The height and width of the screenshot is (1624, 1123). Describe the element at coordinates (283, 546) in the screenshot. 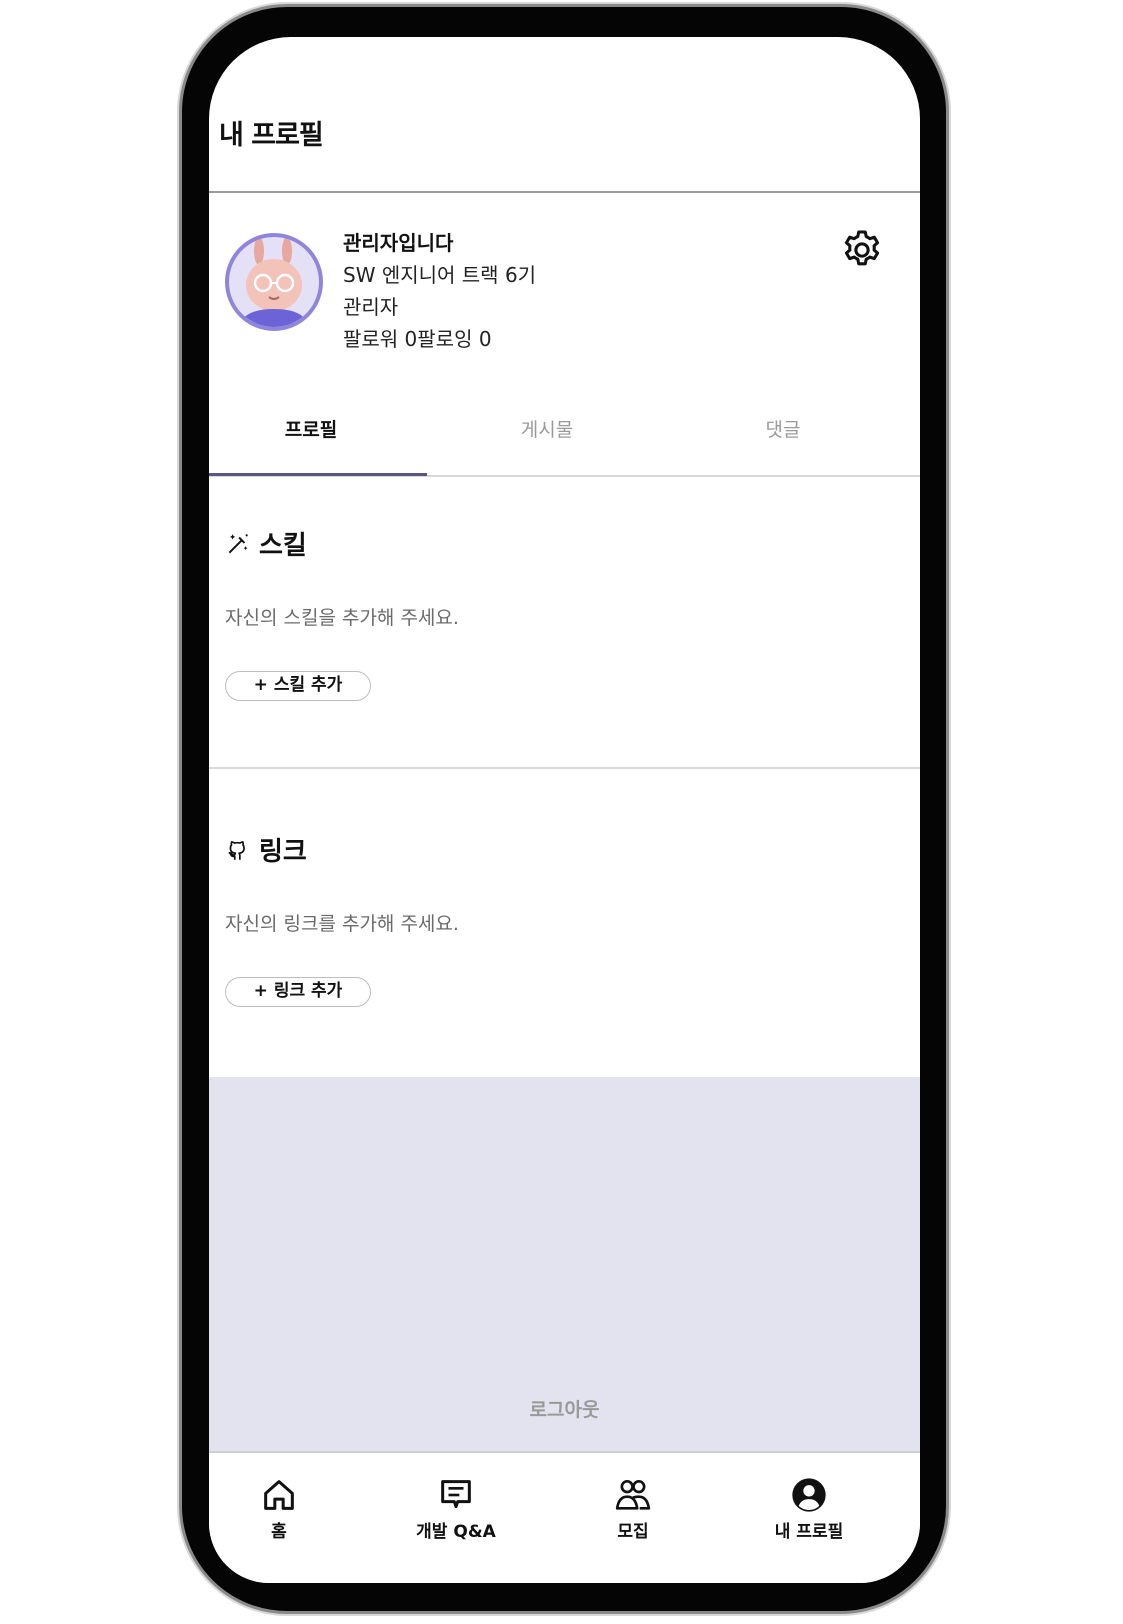

I see `skills-title: 스킬` at that location.